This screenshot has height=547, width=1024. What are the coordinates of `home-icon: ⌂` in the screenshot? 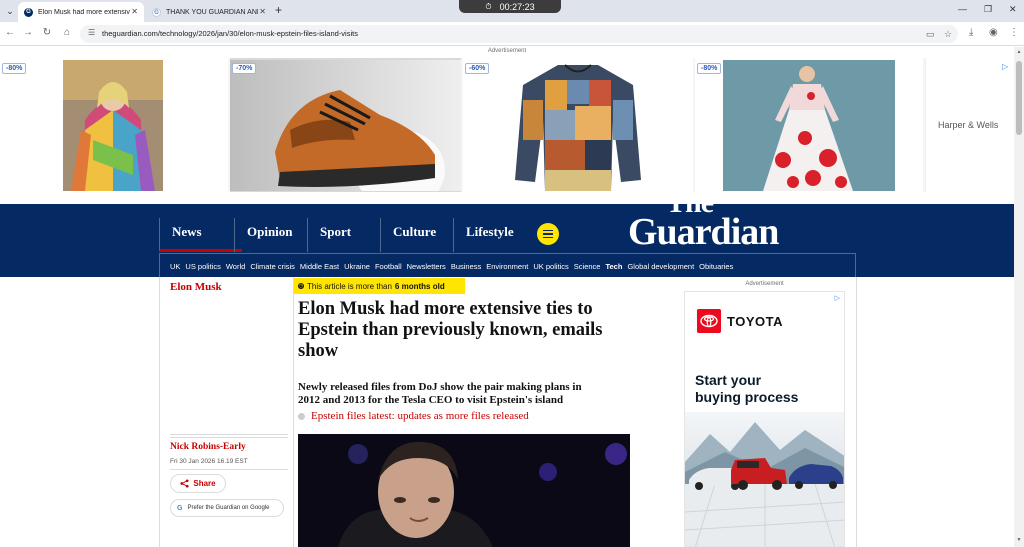 It's located at (67, 32).